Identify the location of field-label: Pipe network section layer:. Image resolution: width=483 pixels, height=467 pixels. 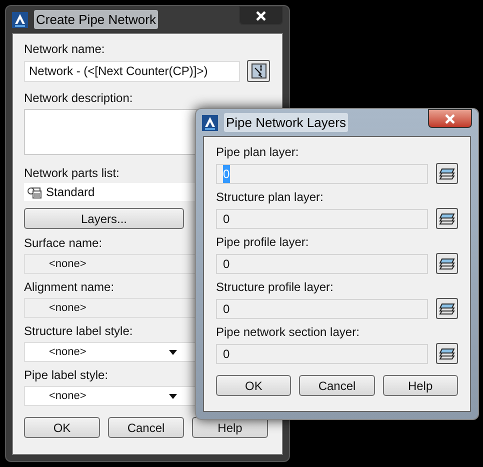
(288, 332).